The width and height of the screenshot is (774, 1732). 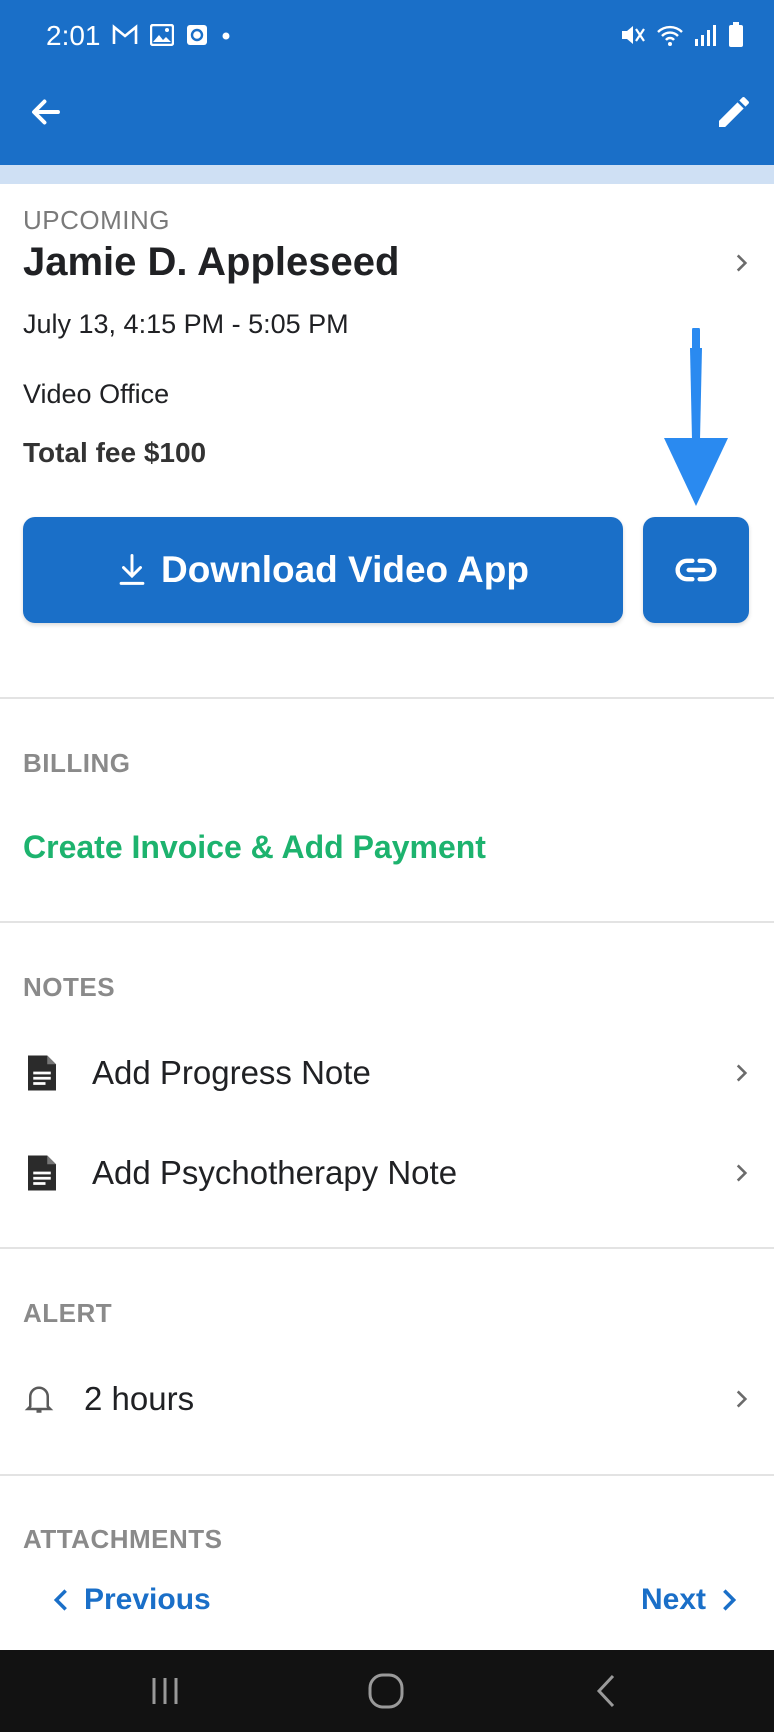 I want to click on system-back-icon, so click(x=605, y=1691).